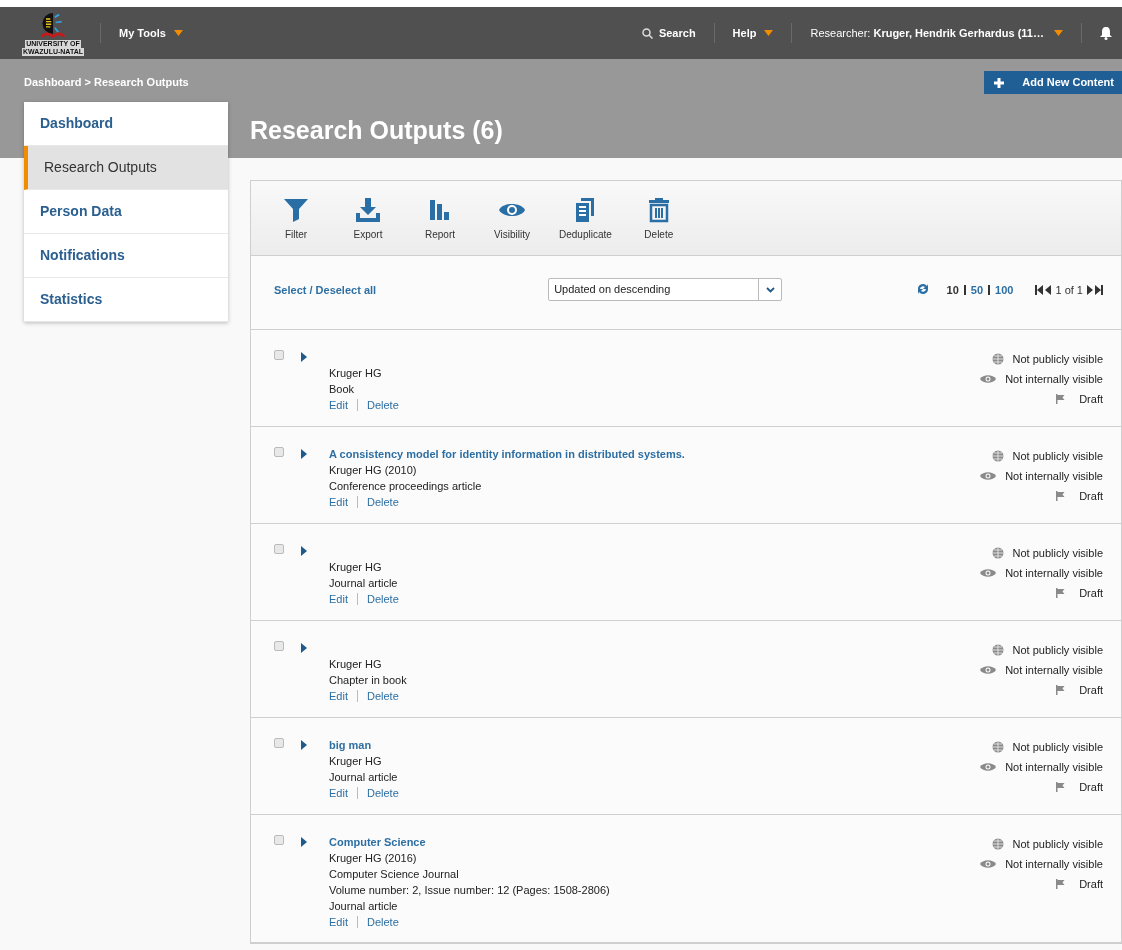  What do you see at coordinates (1004, 290) in the screenshot?
I see `page-size-option: 100` at bounding box center [1004, 290].